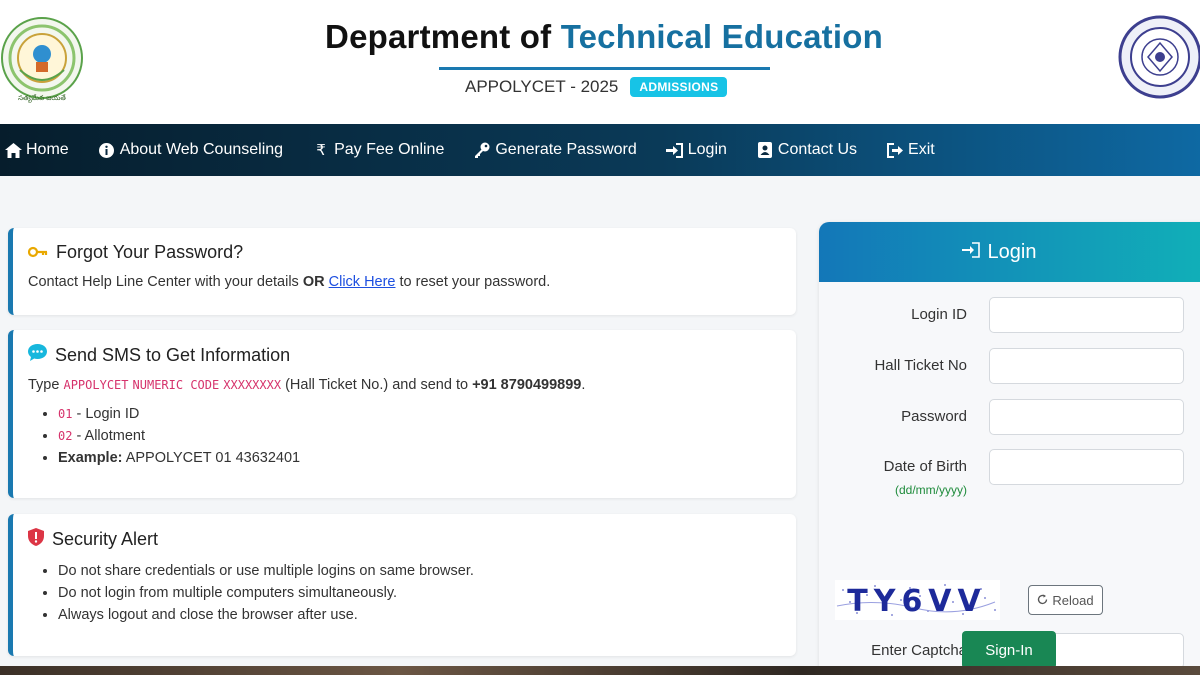 The height and width of the screenshot is (675, 1200). Describe the element at coordinates (106, 414) in the screenshot. I see `sms-item-1-text: - Login ID` at that location.